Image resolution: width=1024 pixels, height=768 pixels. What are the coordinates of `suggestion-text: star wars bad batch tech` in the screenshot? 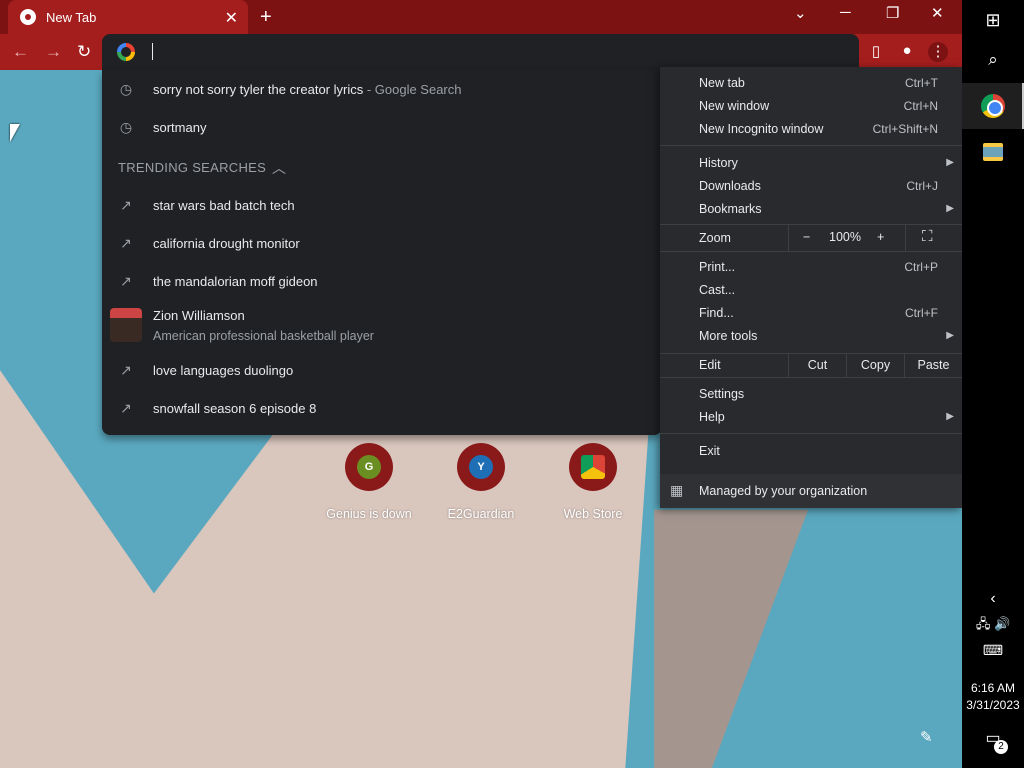 It's located at (224, 205).